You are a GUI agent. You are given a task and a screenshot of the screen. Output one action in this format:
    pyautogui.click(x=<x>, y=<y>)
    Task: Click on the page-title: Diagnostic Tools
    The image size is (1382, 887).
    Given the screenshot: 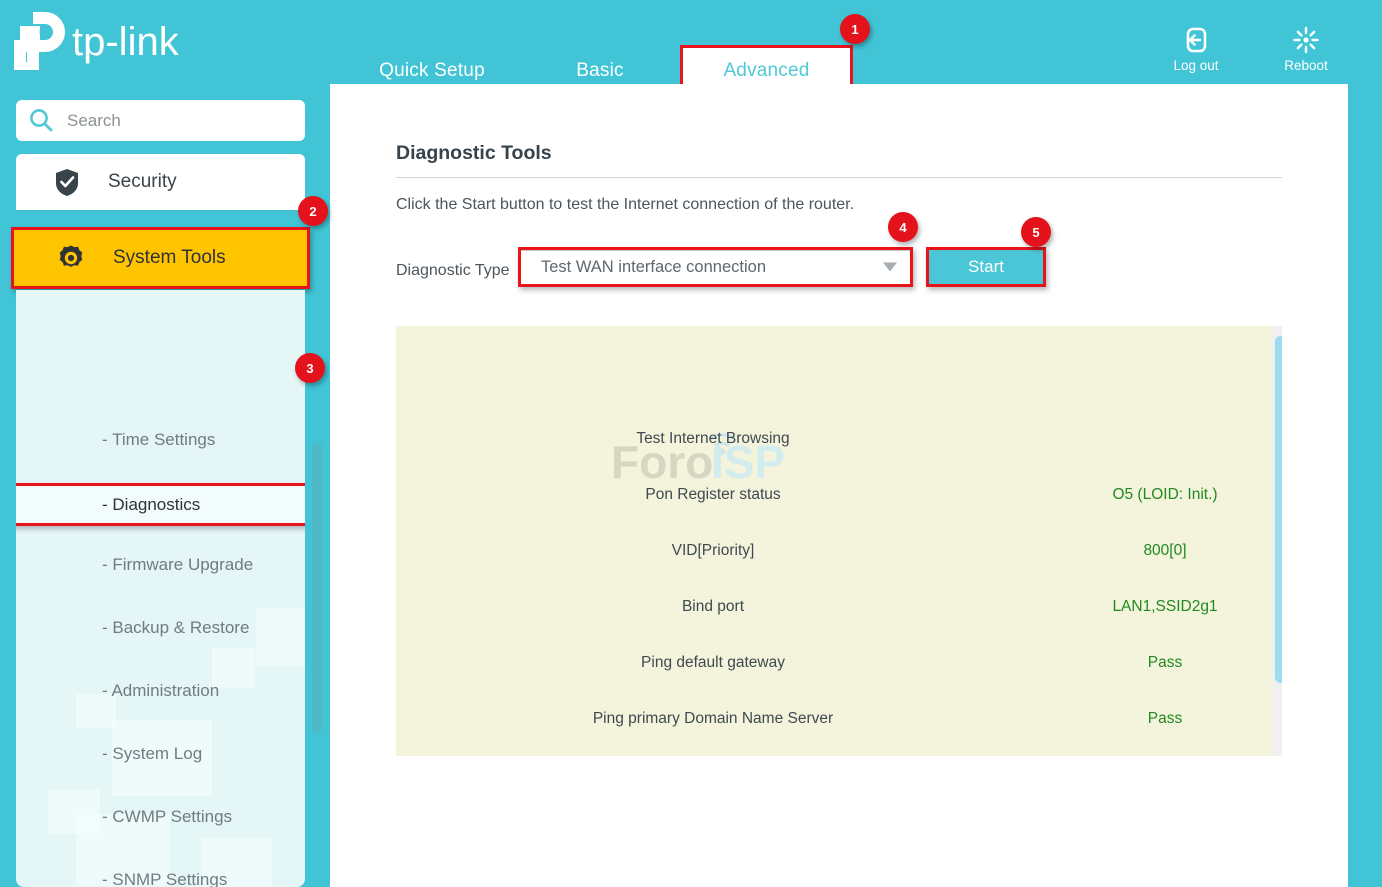 What is the action you would take?
    pyautogui.click(x=474, y=153)
    